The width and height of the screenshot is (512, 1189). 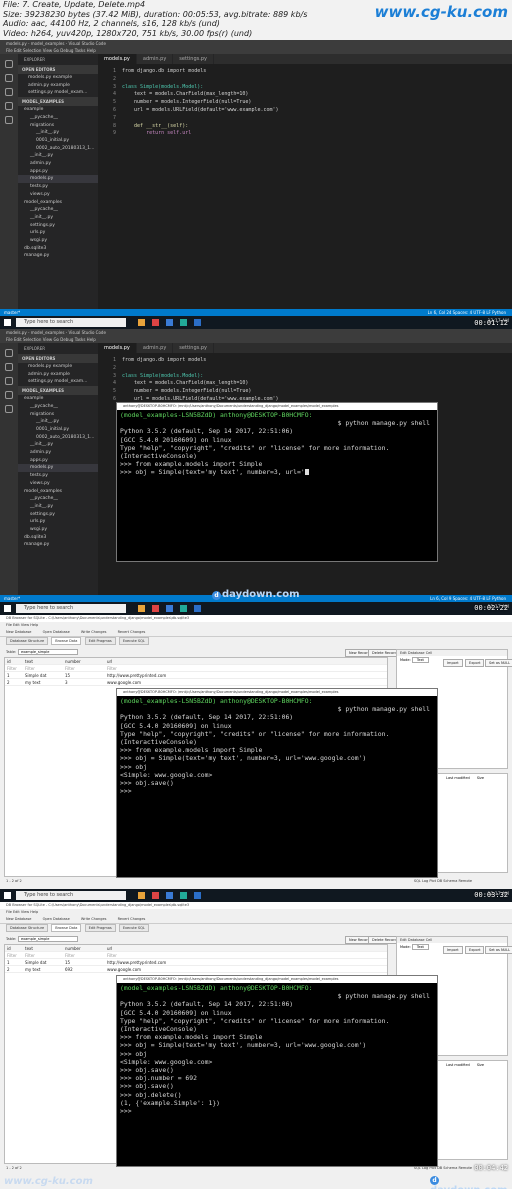 What do you see at coordinates (14, 682) in the screenshot?
I see `cell: 2` at bounding box center [14, 682].